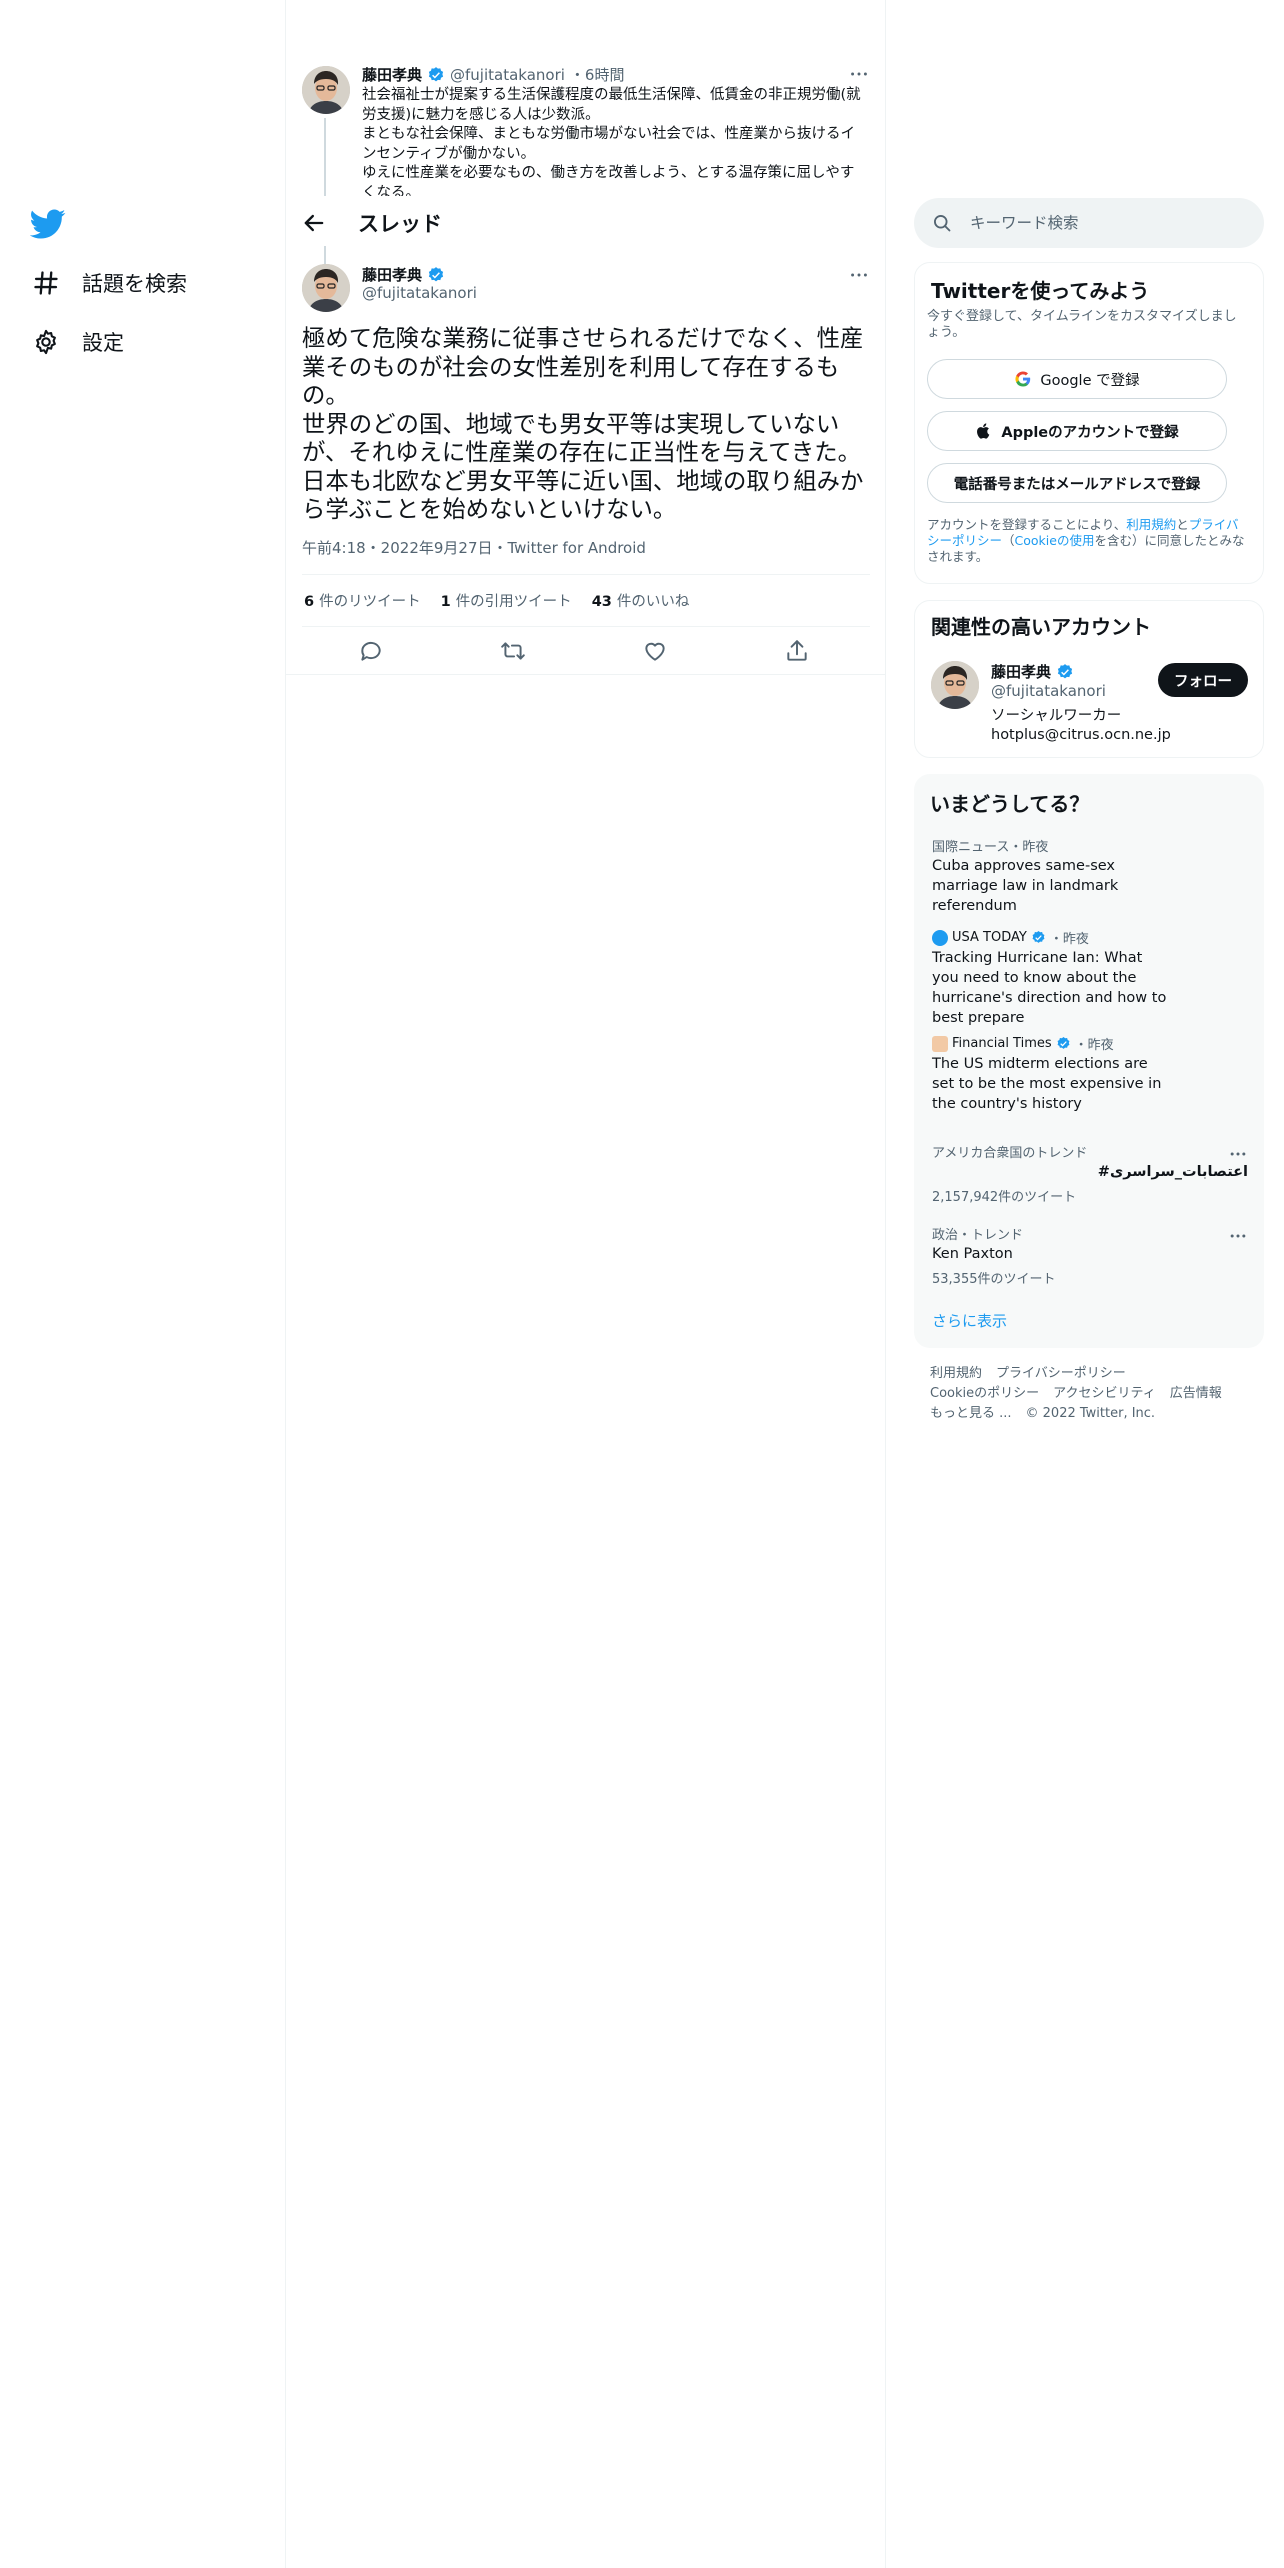  I want to click on signup-title: Twitterを使ってみよう, so click(1040, 291).